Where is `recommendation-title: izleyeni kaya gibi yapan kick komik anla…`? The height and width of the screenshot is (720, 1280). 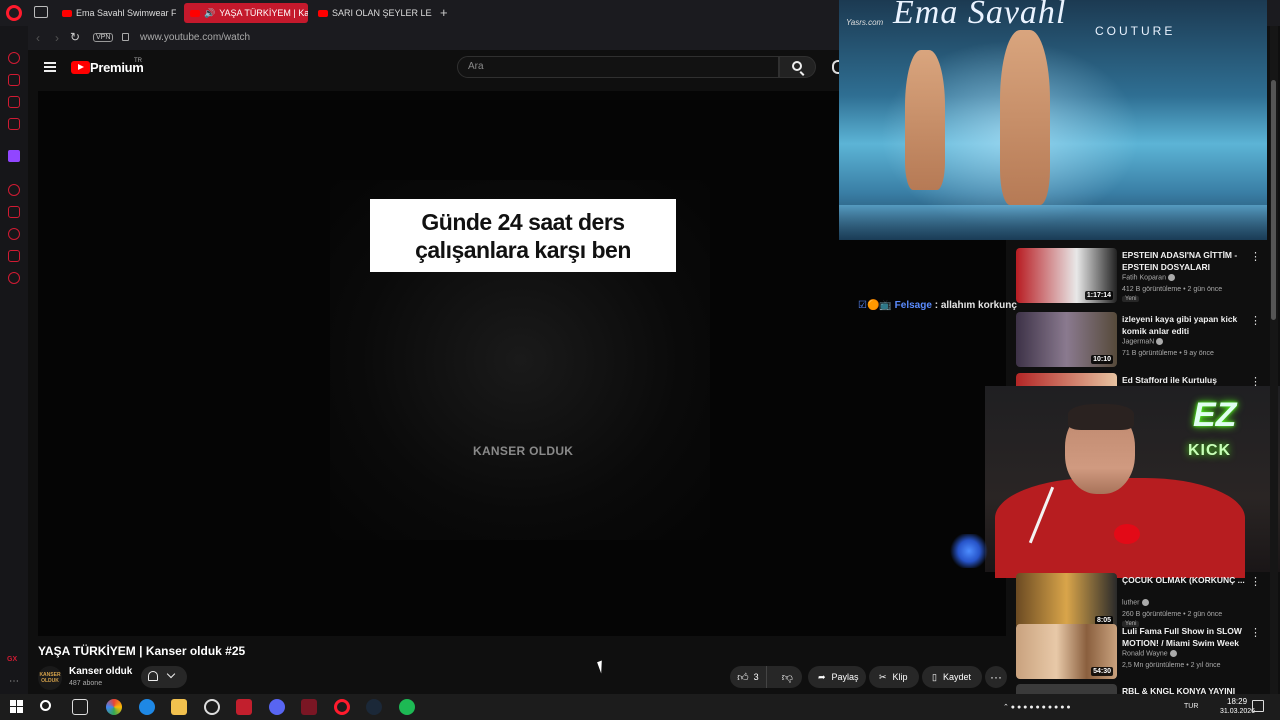 recommendation-title: izleyeni kaya gibi yapan kick komik anla… is located at coordinates (1185, 325).